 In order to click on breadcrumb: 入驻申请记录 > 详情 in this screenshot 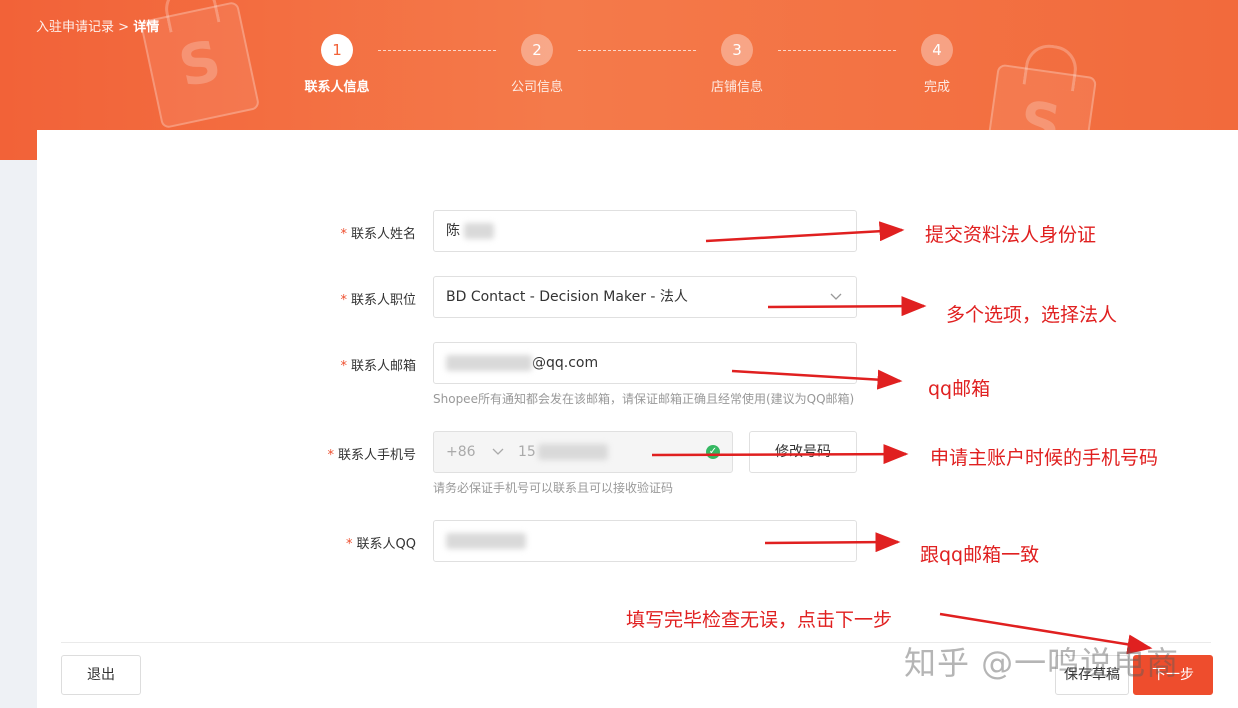, I will do `click(97, 25)`.